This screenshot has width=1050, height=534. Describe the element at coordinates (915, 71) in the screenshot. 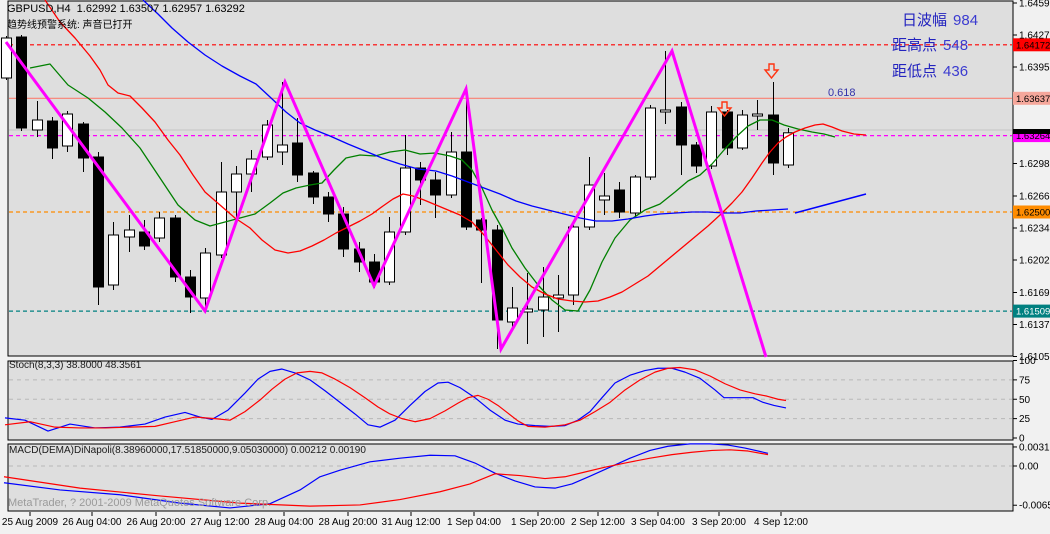

I see `distance-to-low-label: 距低点` at that location.